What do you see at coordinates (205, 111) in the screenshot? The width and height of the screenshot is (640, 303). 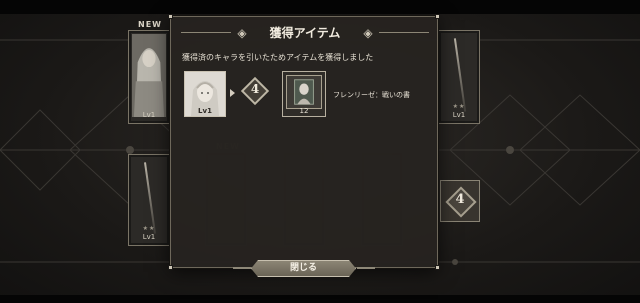 I see `character-level: Lv1` at bounding box center [205, 111].